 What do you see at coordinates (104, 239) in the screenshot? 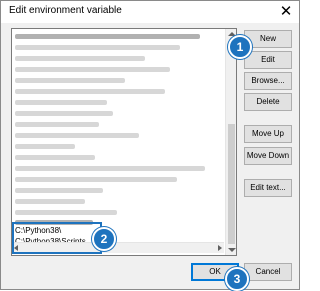
I see `callout-badge-2: 2` at bounding box center [104, 239].